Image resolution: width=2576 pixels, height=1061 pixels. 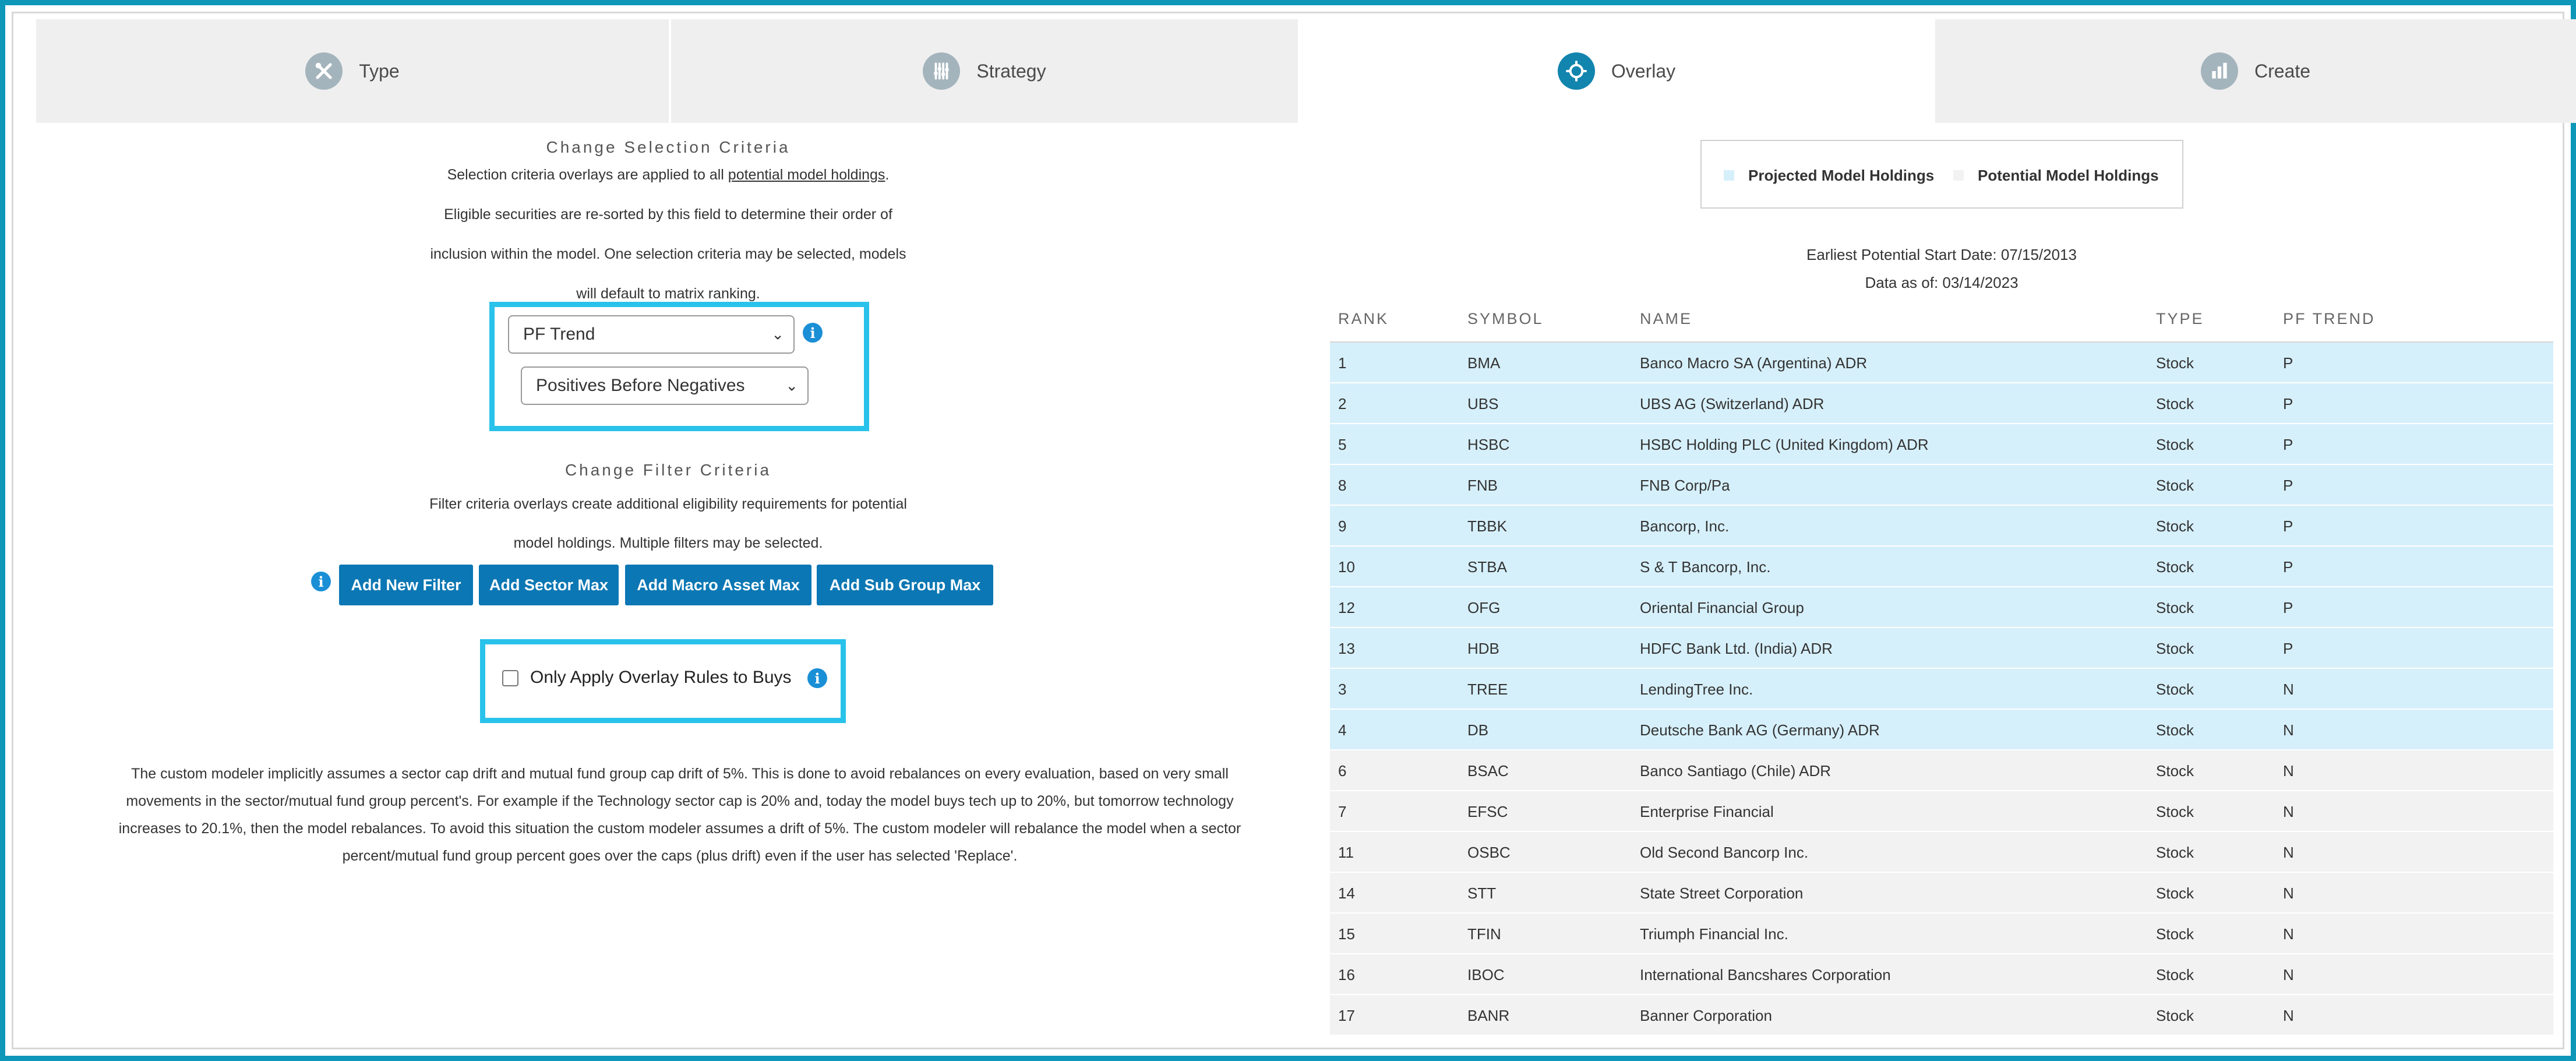 What do you see at coordinates (1941, 1015) in the screenshot?
I see `table-row: 17 BANR Banner Corporation Stock N` at bounding box center [1941, 1015].